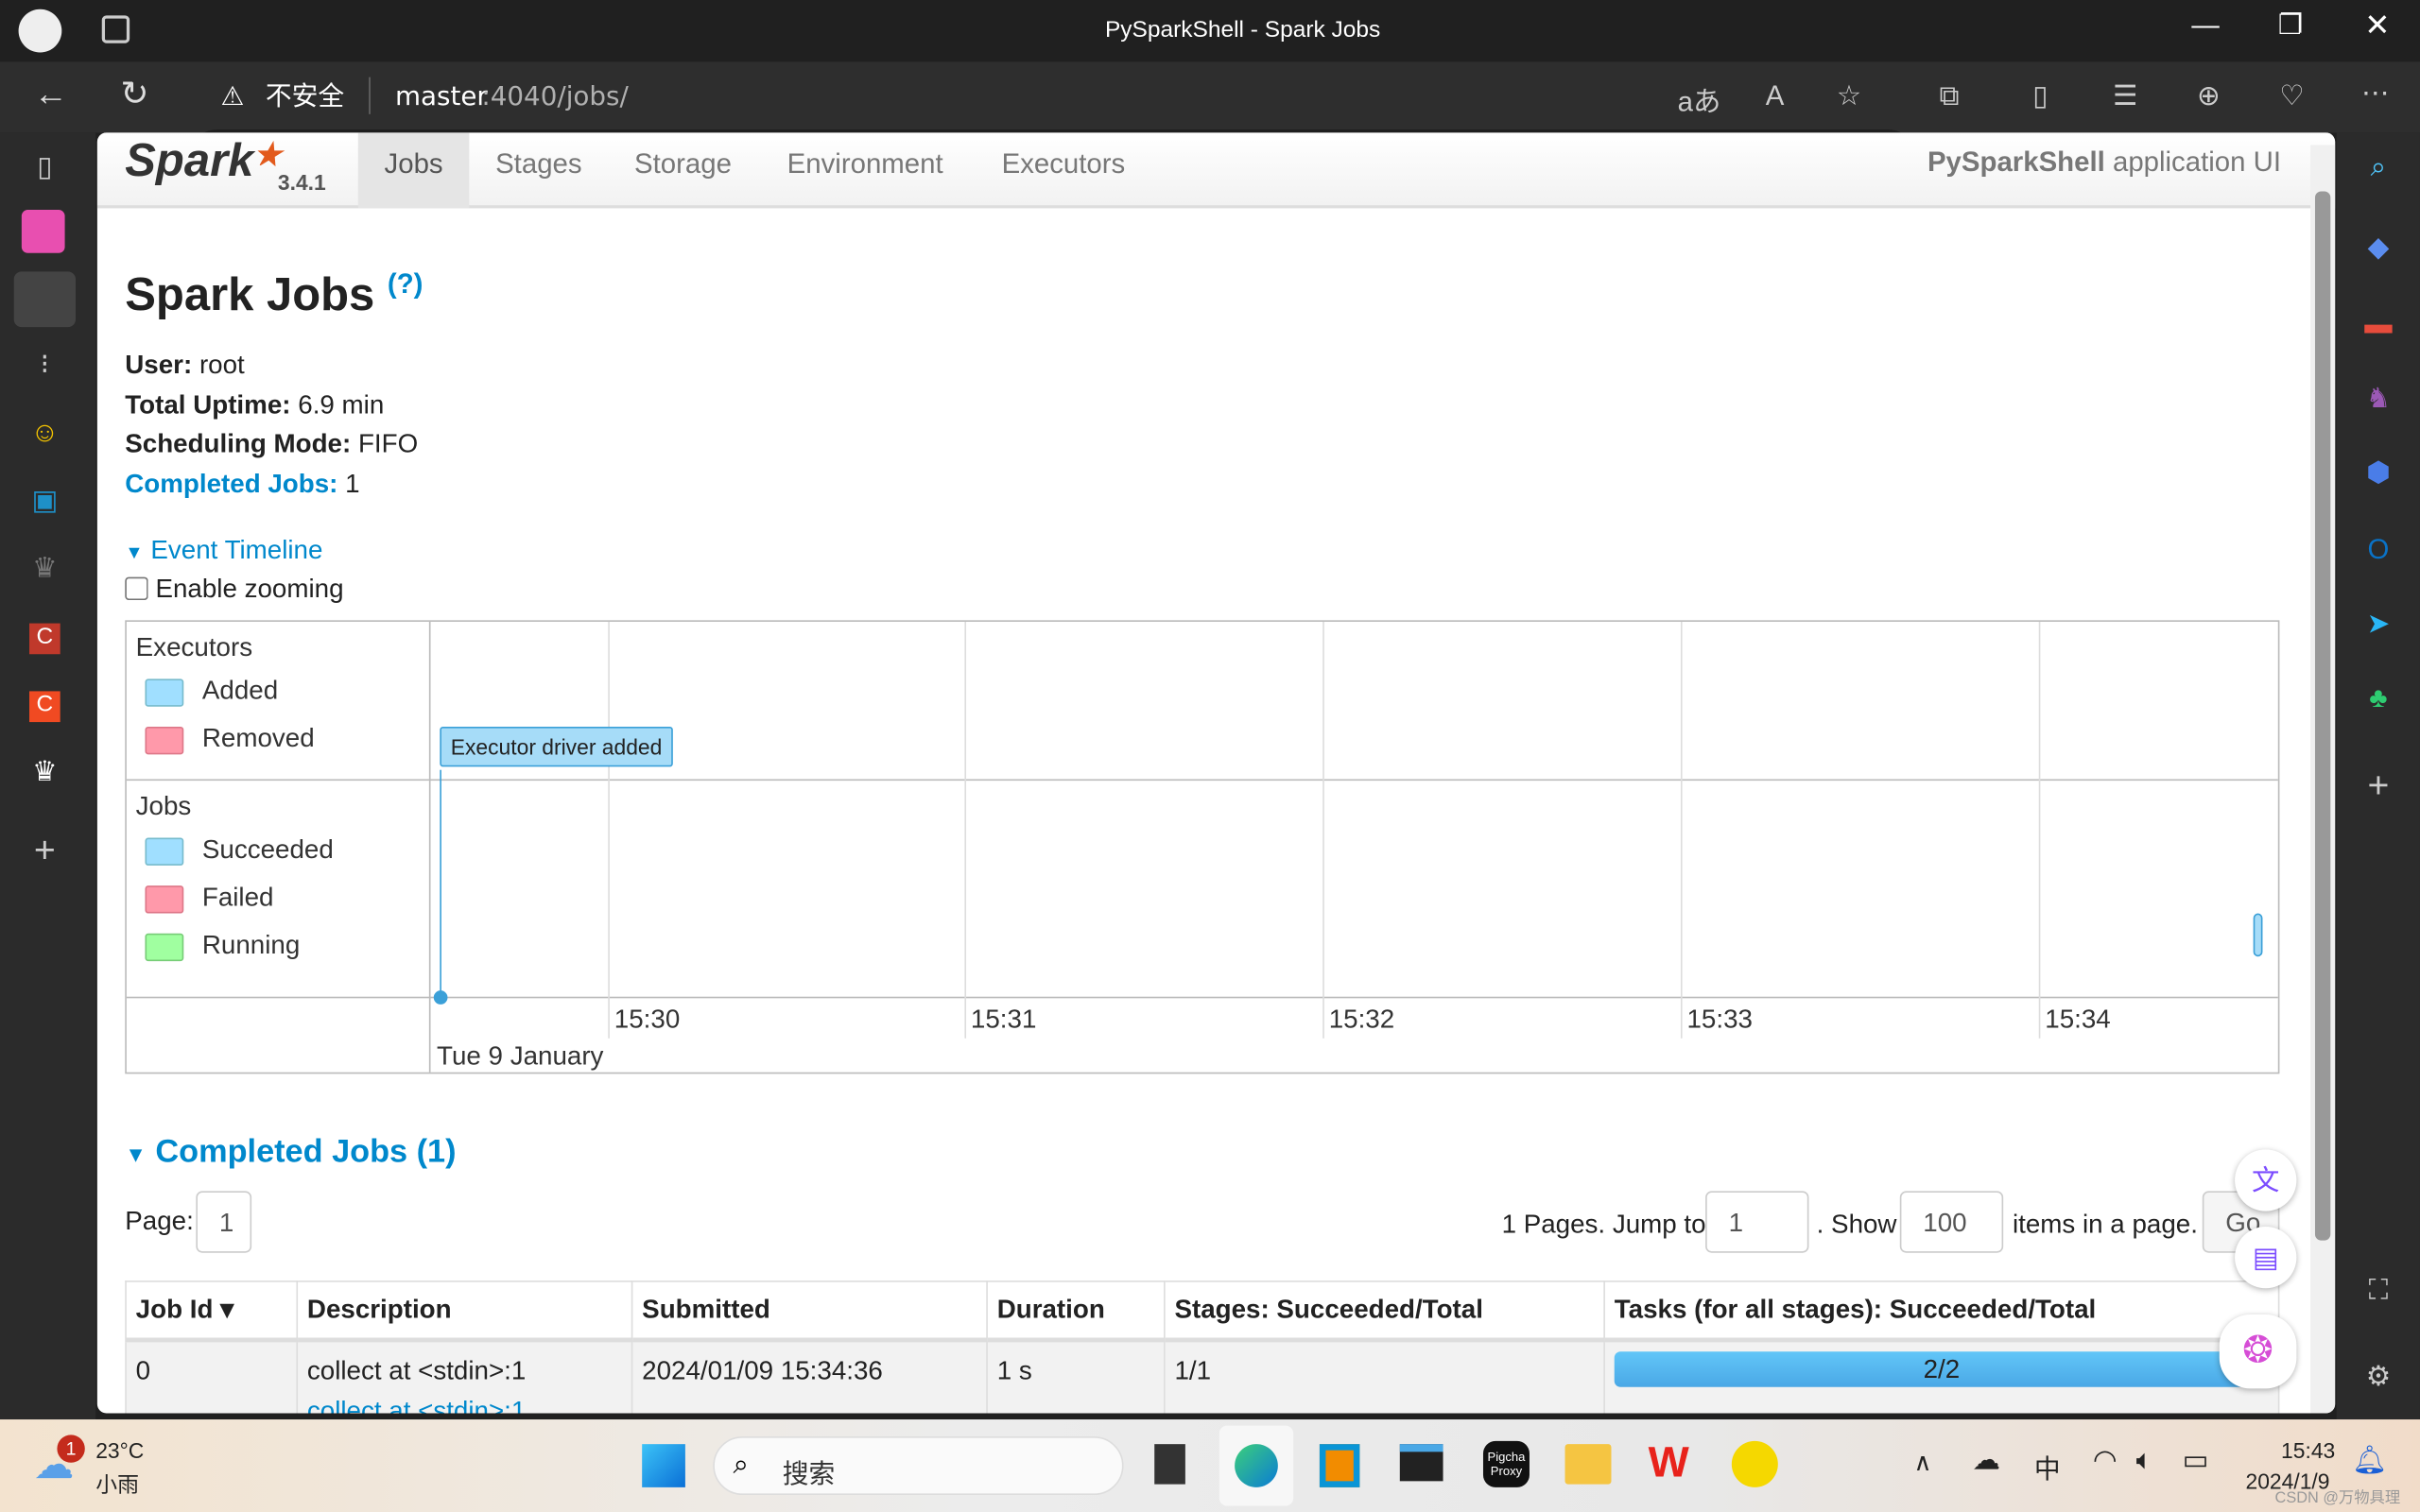 This screenshot has width=2420, height=1512. I want to click on tab-jobs: Jobs, so click(414, 170).